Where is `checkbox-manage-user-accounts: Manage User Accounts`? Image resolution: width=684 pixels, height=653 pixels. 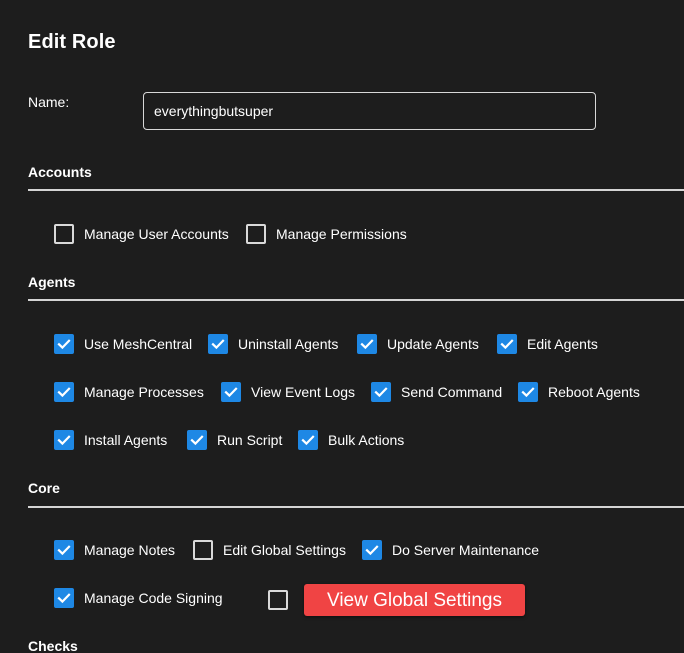
checkbox-manage-user-accounts: Manage User Accounts is located at coordinates (141, 234).